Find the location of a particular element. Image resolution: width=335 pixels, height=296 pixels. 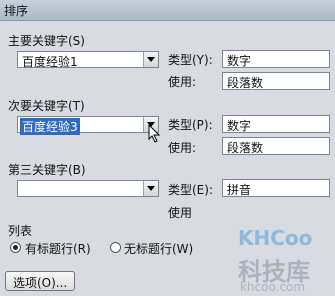

primary-type-label: 类型(Y): is located at coordinates (190, 60).